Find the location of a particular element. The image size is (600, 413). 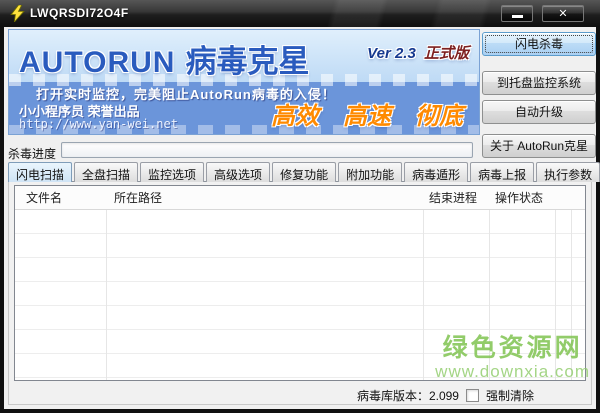

slogan: 高速 is located at coordinates (367, 116).